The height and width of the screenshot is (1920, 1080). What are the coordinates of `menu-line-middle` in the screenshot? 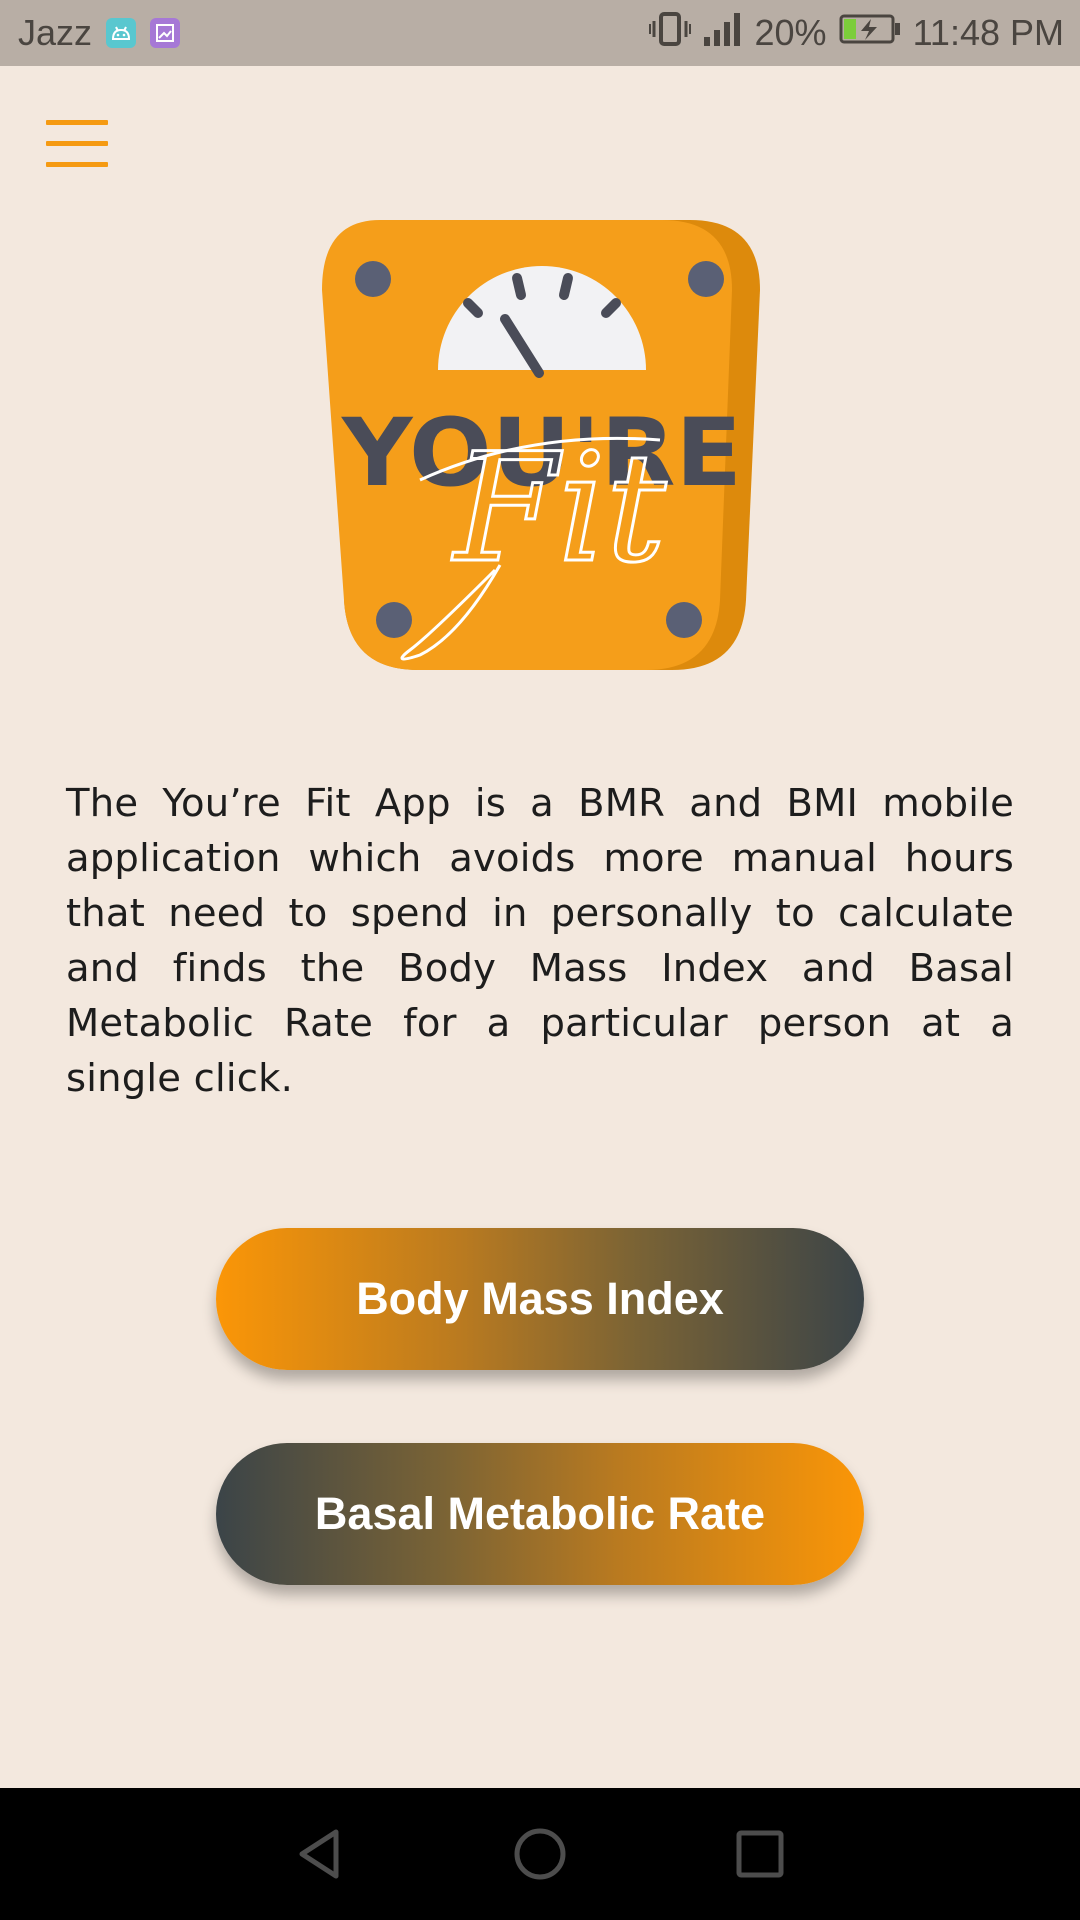 It's located at (77, 143).